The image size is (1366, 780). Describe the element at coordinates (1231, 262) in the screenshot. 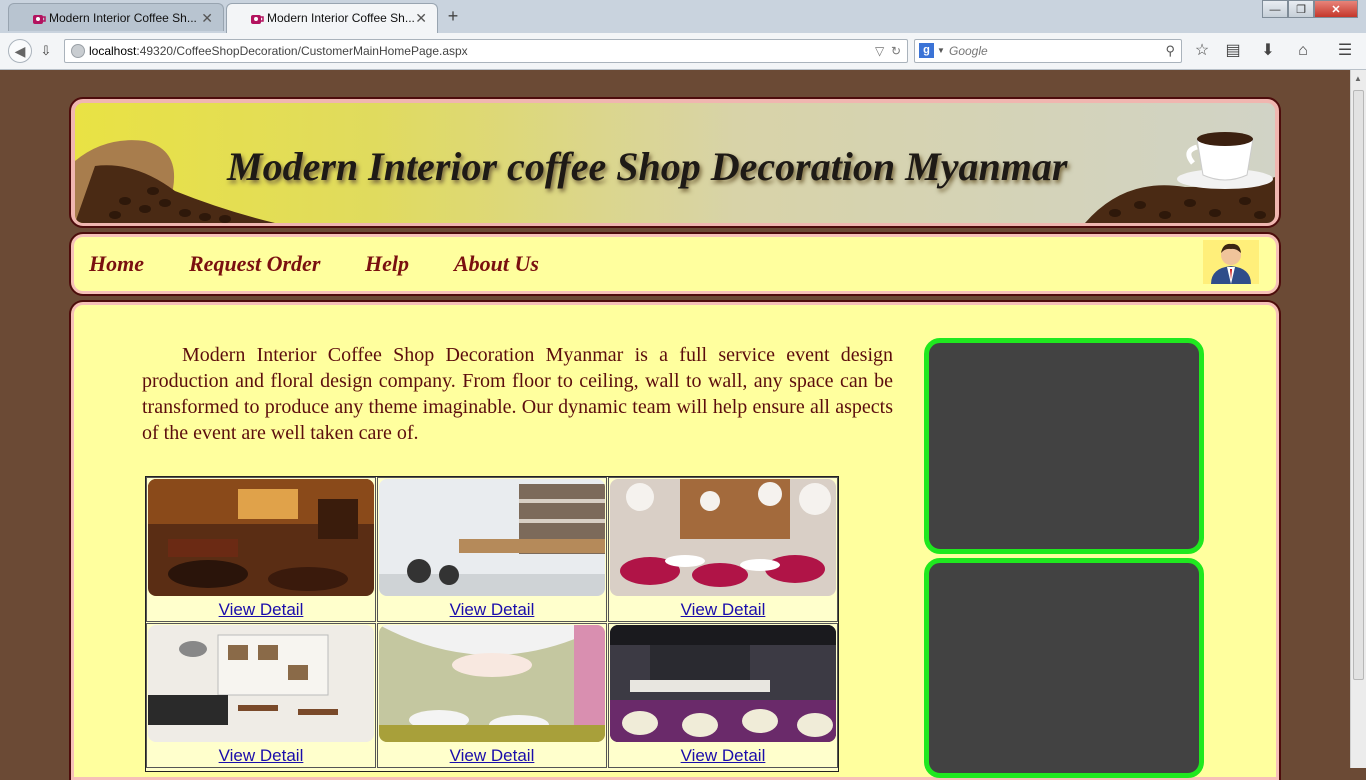

I see `user-avatar-icon` at that location.